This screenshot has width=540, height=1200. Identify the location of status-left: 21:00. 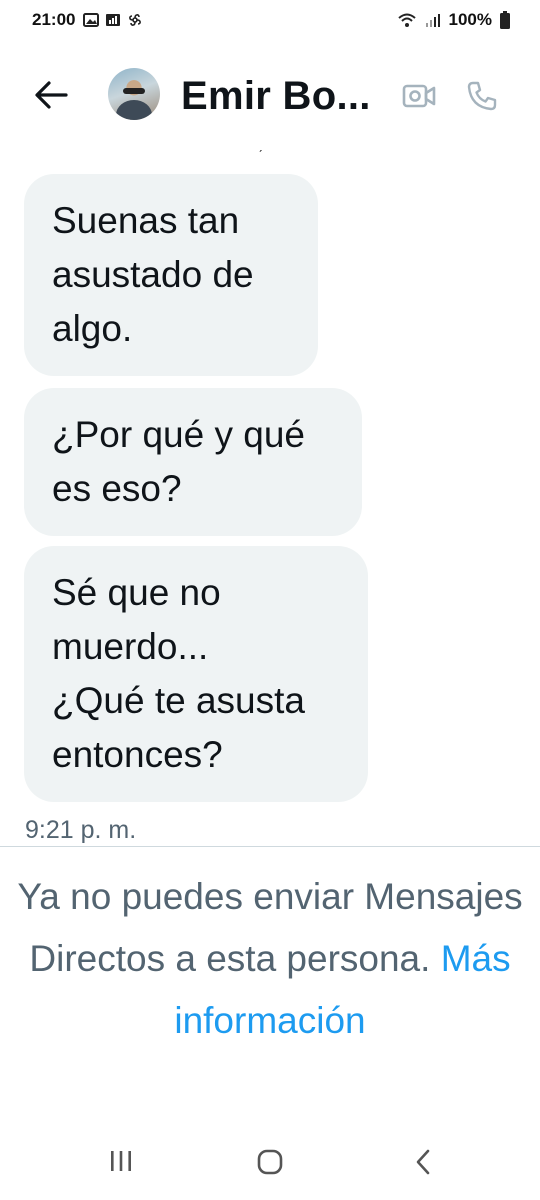
(87, 20).